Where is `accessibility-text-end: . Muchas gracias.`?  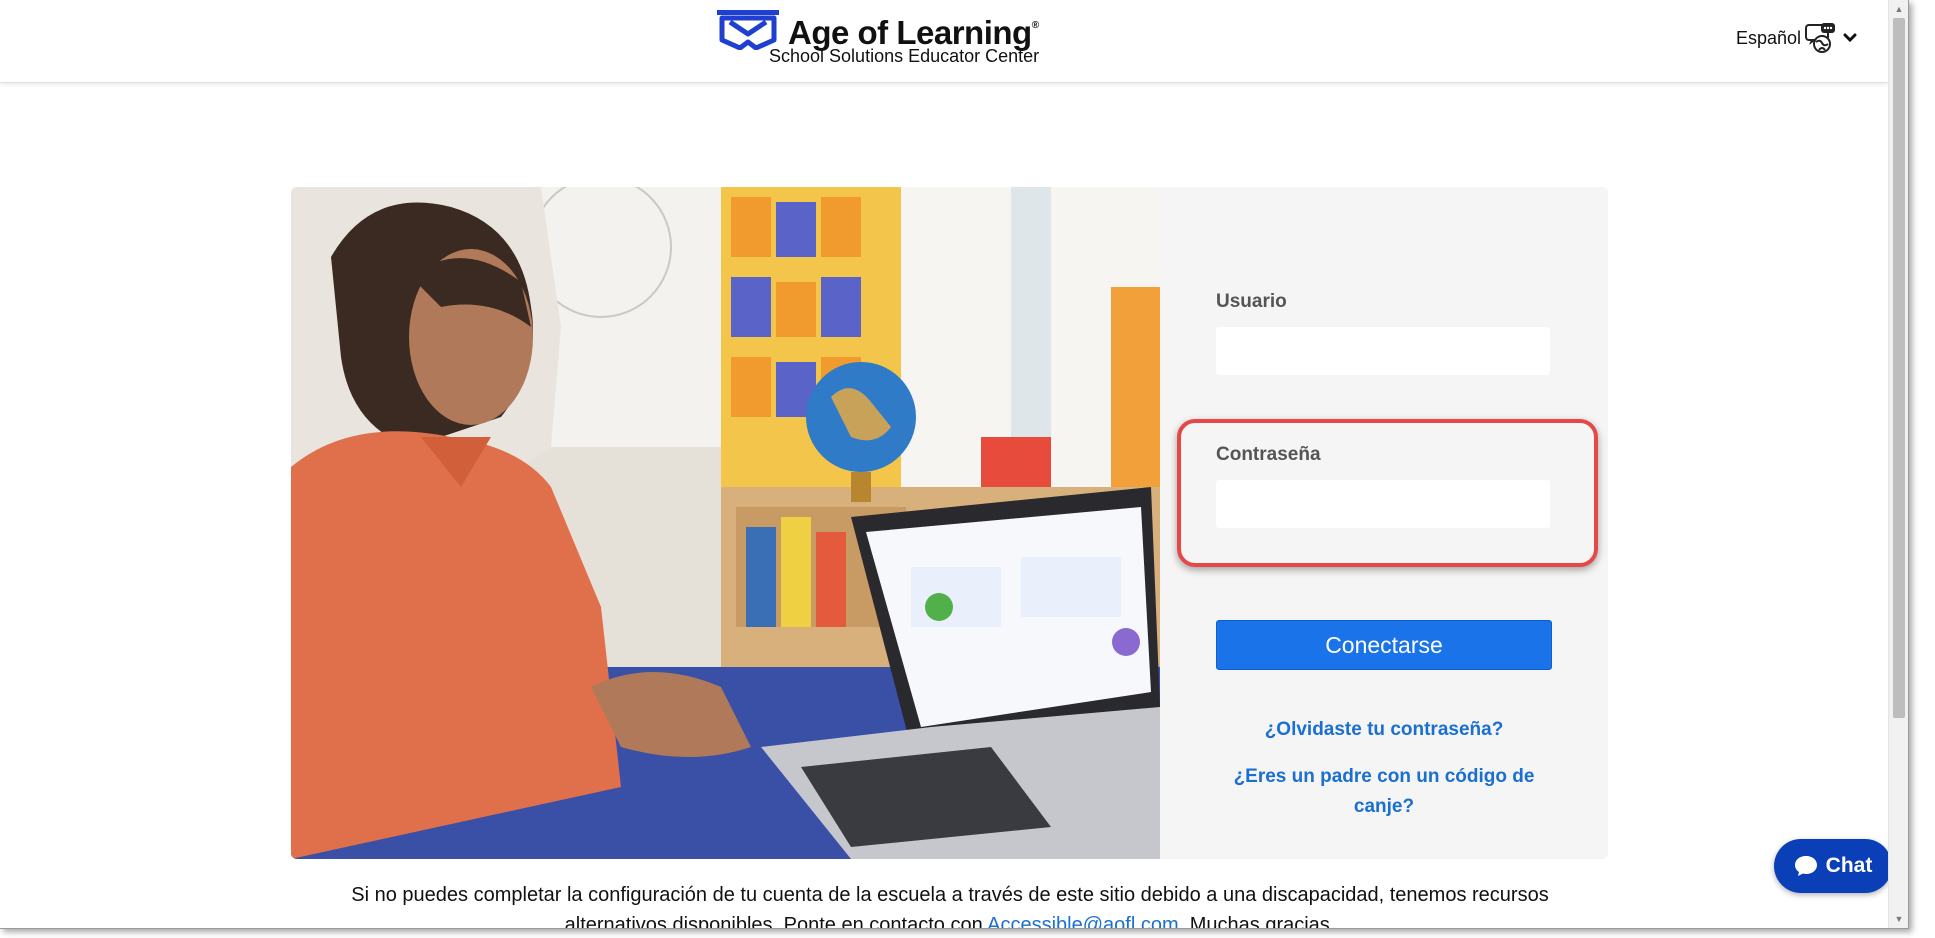 accessibility-text-end: . Muchas gracias. is located at coordinates (1257, 921).